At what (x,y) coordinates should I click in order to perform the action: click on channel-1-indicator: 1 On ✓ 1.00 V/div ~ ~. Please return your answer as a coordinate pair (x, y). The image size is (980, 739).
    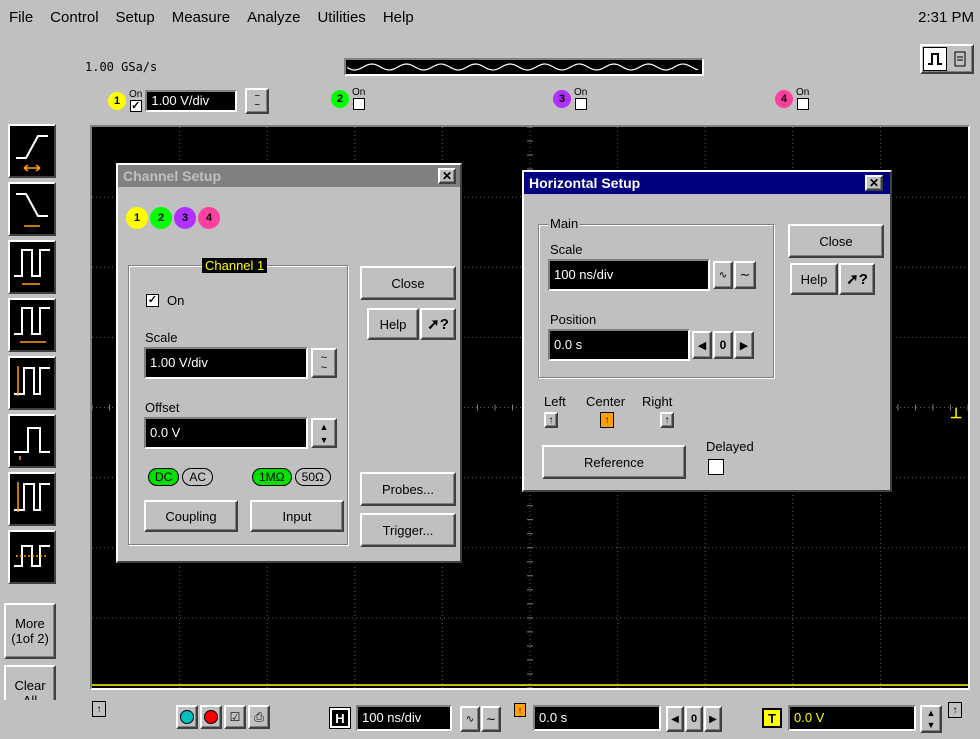
    Looking at the image, I should click on (189, 101).